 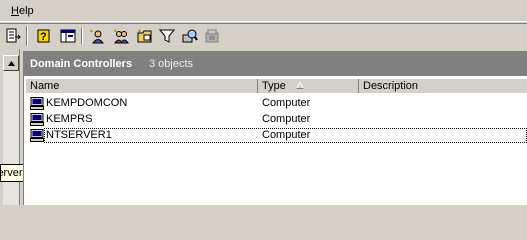 I want to click on export-list-button, so click(x=13, y=36).